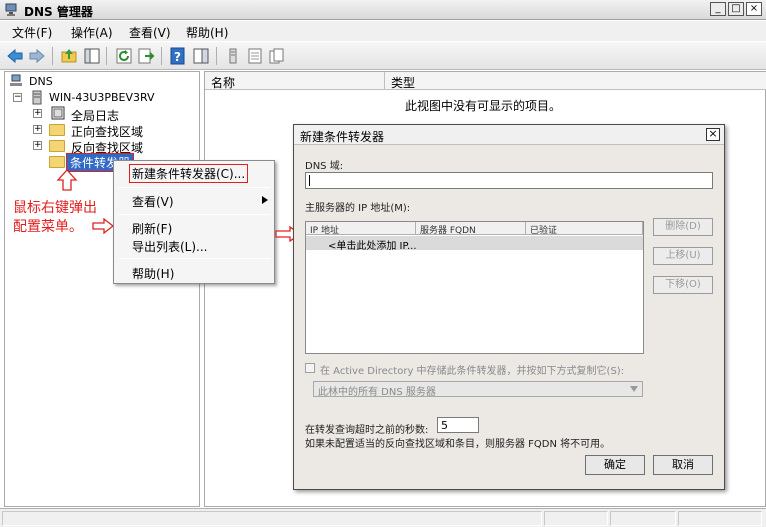 This screenshot has width=766, height=527. Describe the element at coordinates (683, 465) in the screenshot. I see `cancel-button: 取消` at that location.